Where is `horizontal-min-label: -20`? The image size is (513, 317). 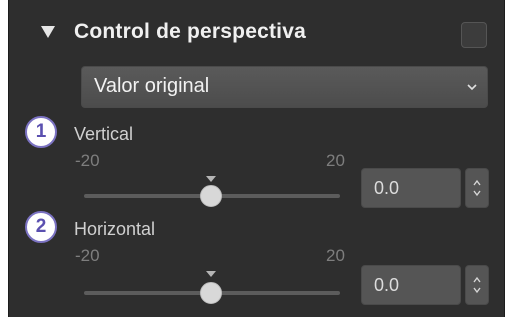 horizontal-min-label: -20 is located at coordinates (87, 255).